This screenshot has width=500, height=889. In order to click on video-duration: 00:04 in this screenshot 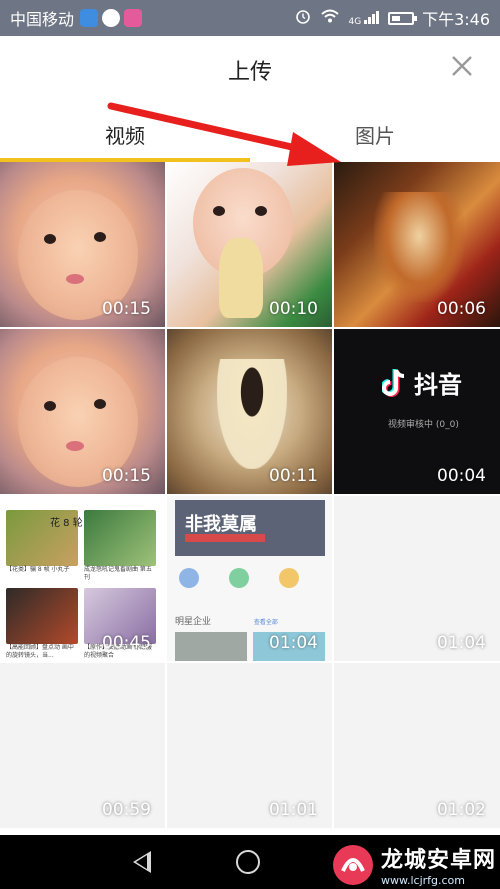, I will do `click(461, 476)`.